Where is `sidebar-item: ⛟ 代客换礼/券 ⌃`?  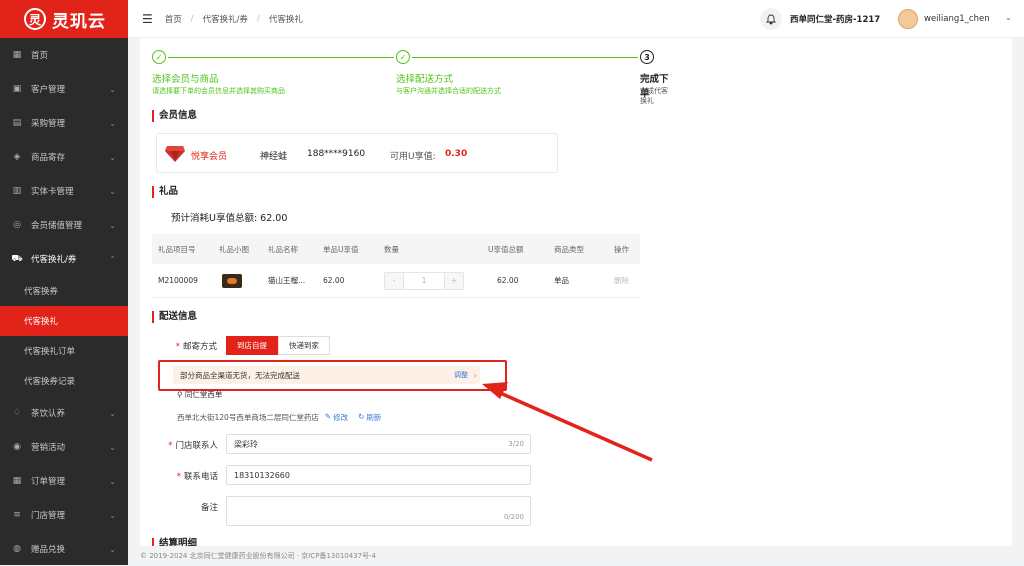
sidebar-item: ⛟ 代客换礼/券 ⌃ is located at coordinates (64, 259).